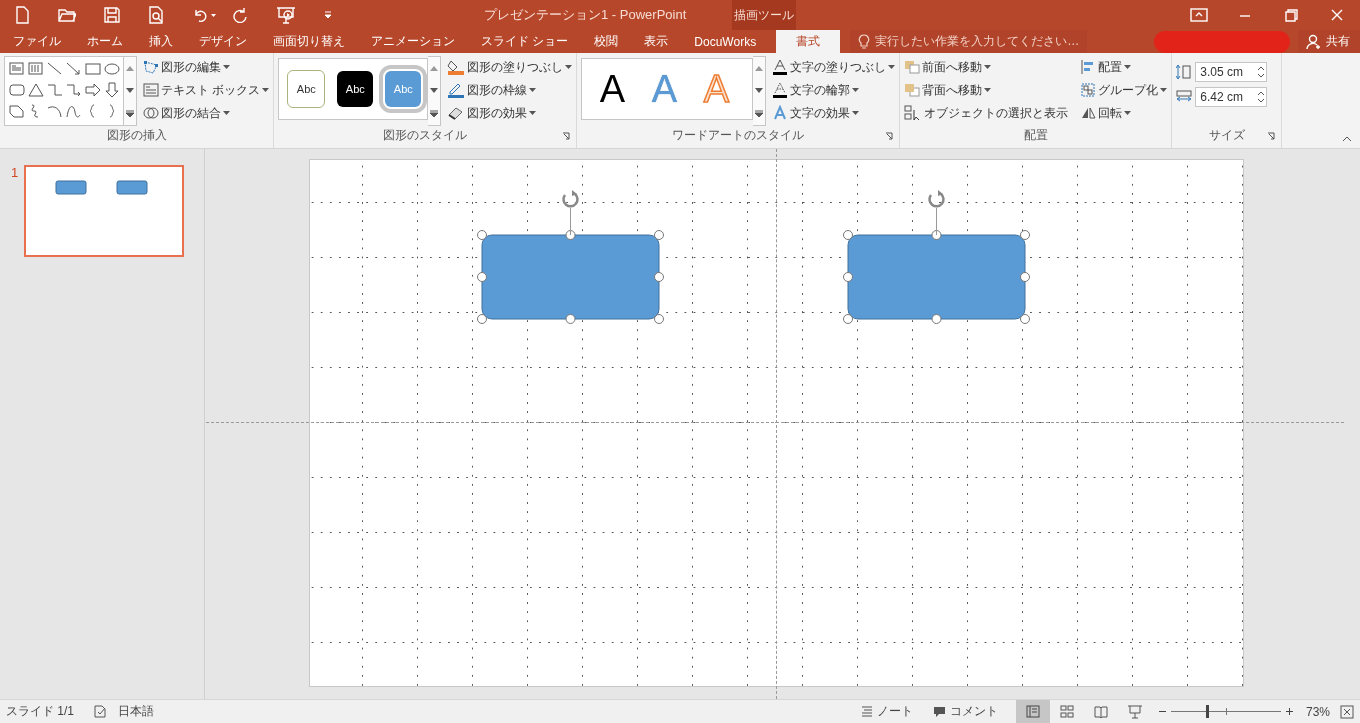  Describe the element at coordinates (834, 90) in the screenshot. I see `ribbon-command: 文字の輪郭` at that location.